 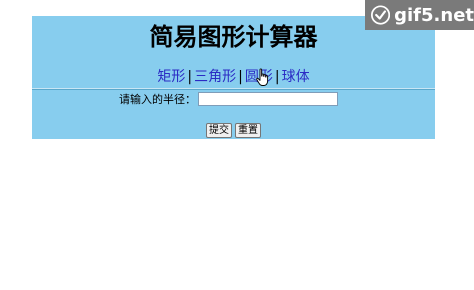 I want to click on nav-link-rectangle: 矩形, so click(x=171, y=77).